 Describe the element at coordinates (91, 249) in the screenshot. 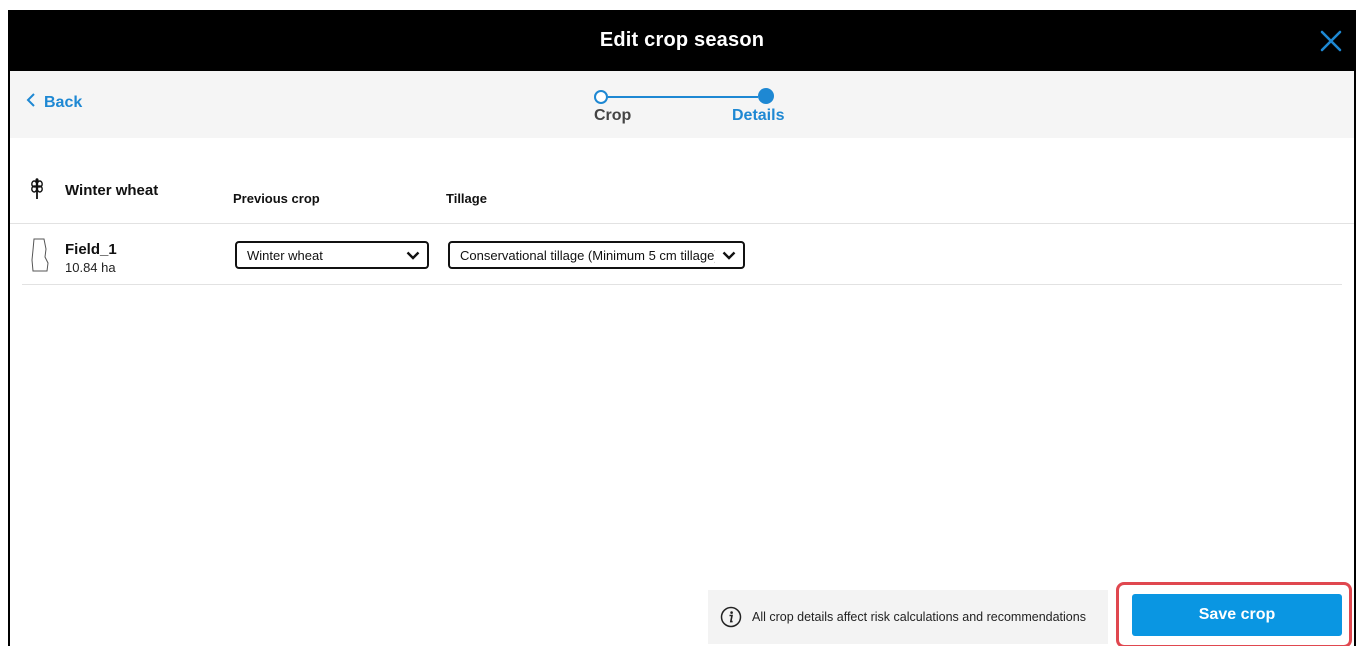

I see `field-name: Field_1` at that location.